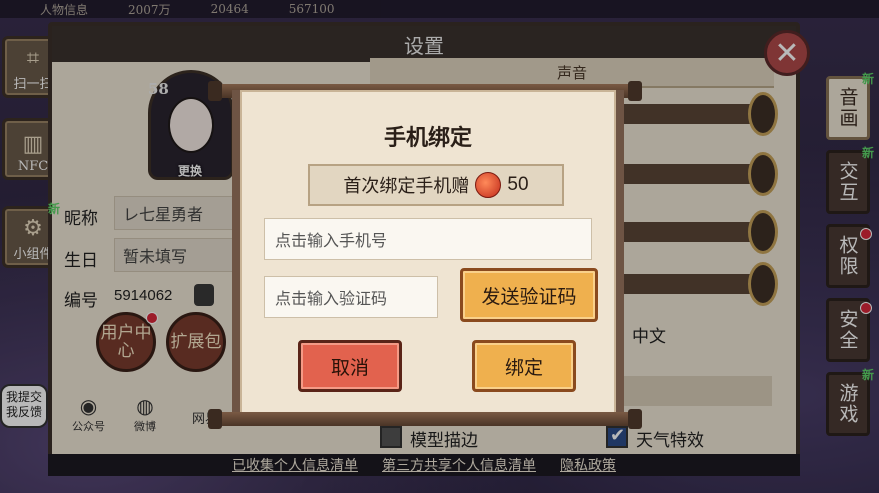 The height and width of the screenshot is (493, 879). I want to click on first-bind-reward: 首次绑定手机赠 50, so click(436, 185).